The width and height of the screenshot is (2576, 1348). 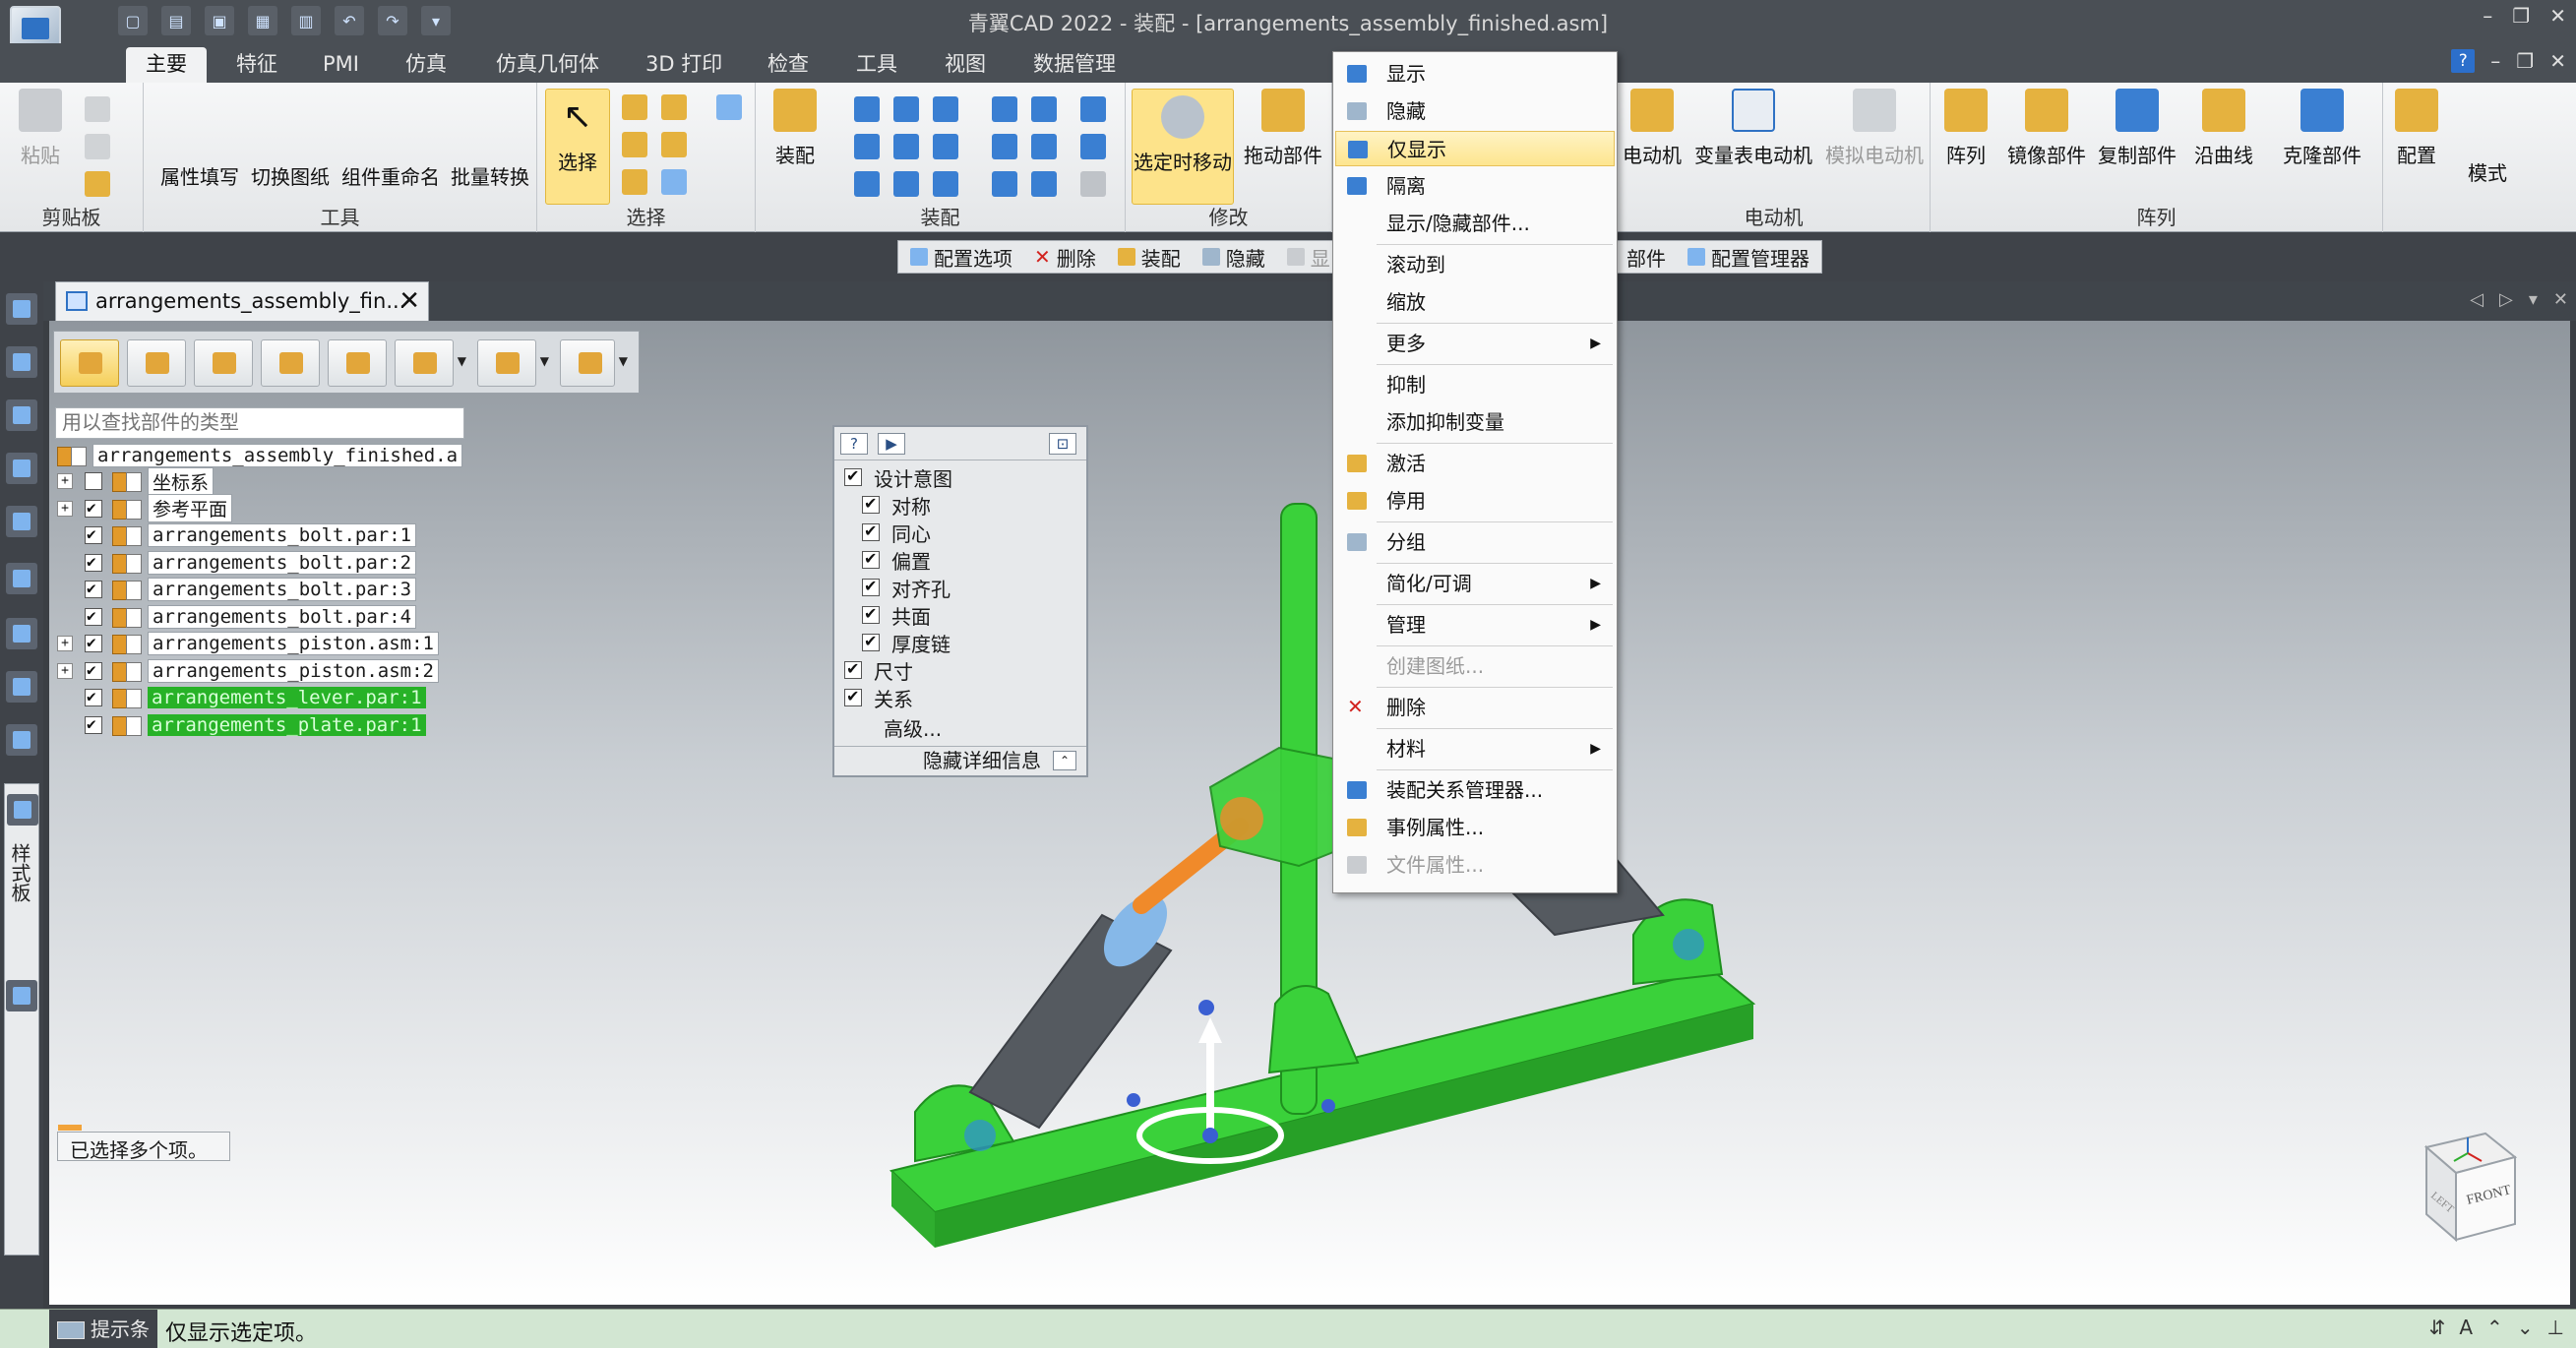 What do you see at coordinates (2521, 16) in the screenshot?
I see `restore-button: ❐` at bounding box center [2521, 16].